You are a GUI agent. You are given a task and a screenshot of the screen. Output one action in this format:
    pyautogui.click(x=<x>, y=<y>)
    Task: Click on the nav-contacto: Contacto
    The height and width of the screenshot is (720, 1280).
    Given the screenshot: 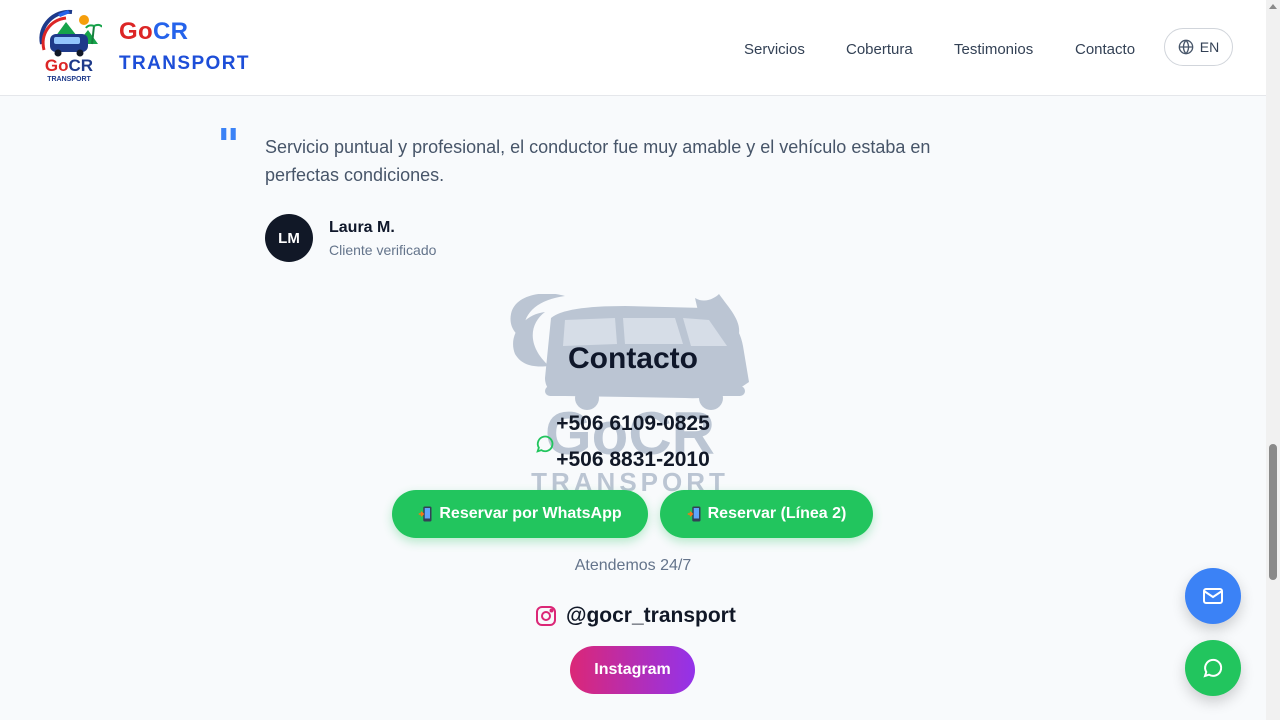 What is the action you would take?
    pyautogui.click(x=1105, y=50)
    